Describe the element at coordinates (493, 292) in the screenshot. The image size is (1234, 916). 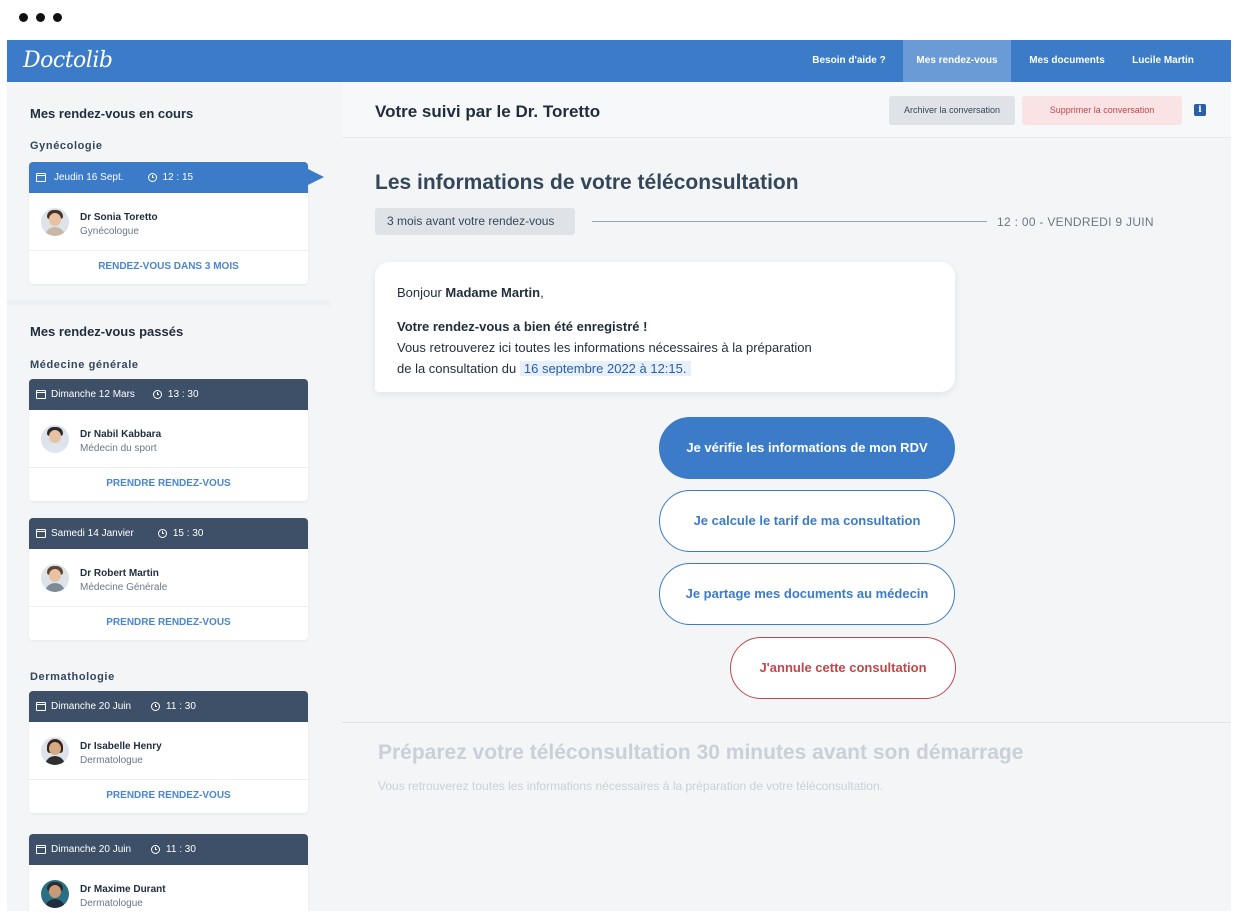
I see `patient-name: Madame Martin` at that location.